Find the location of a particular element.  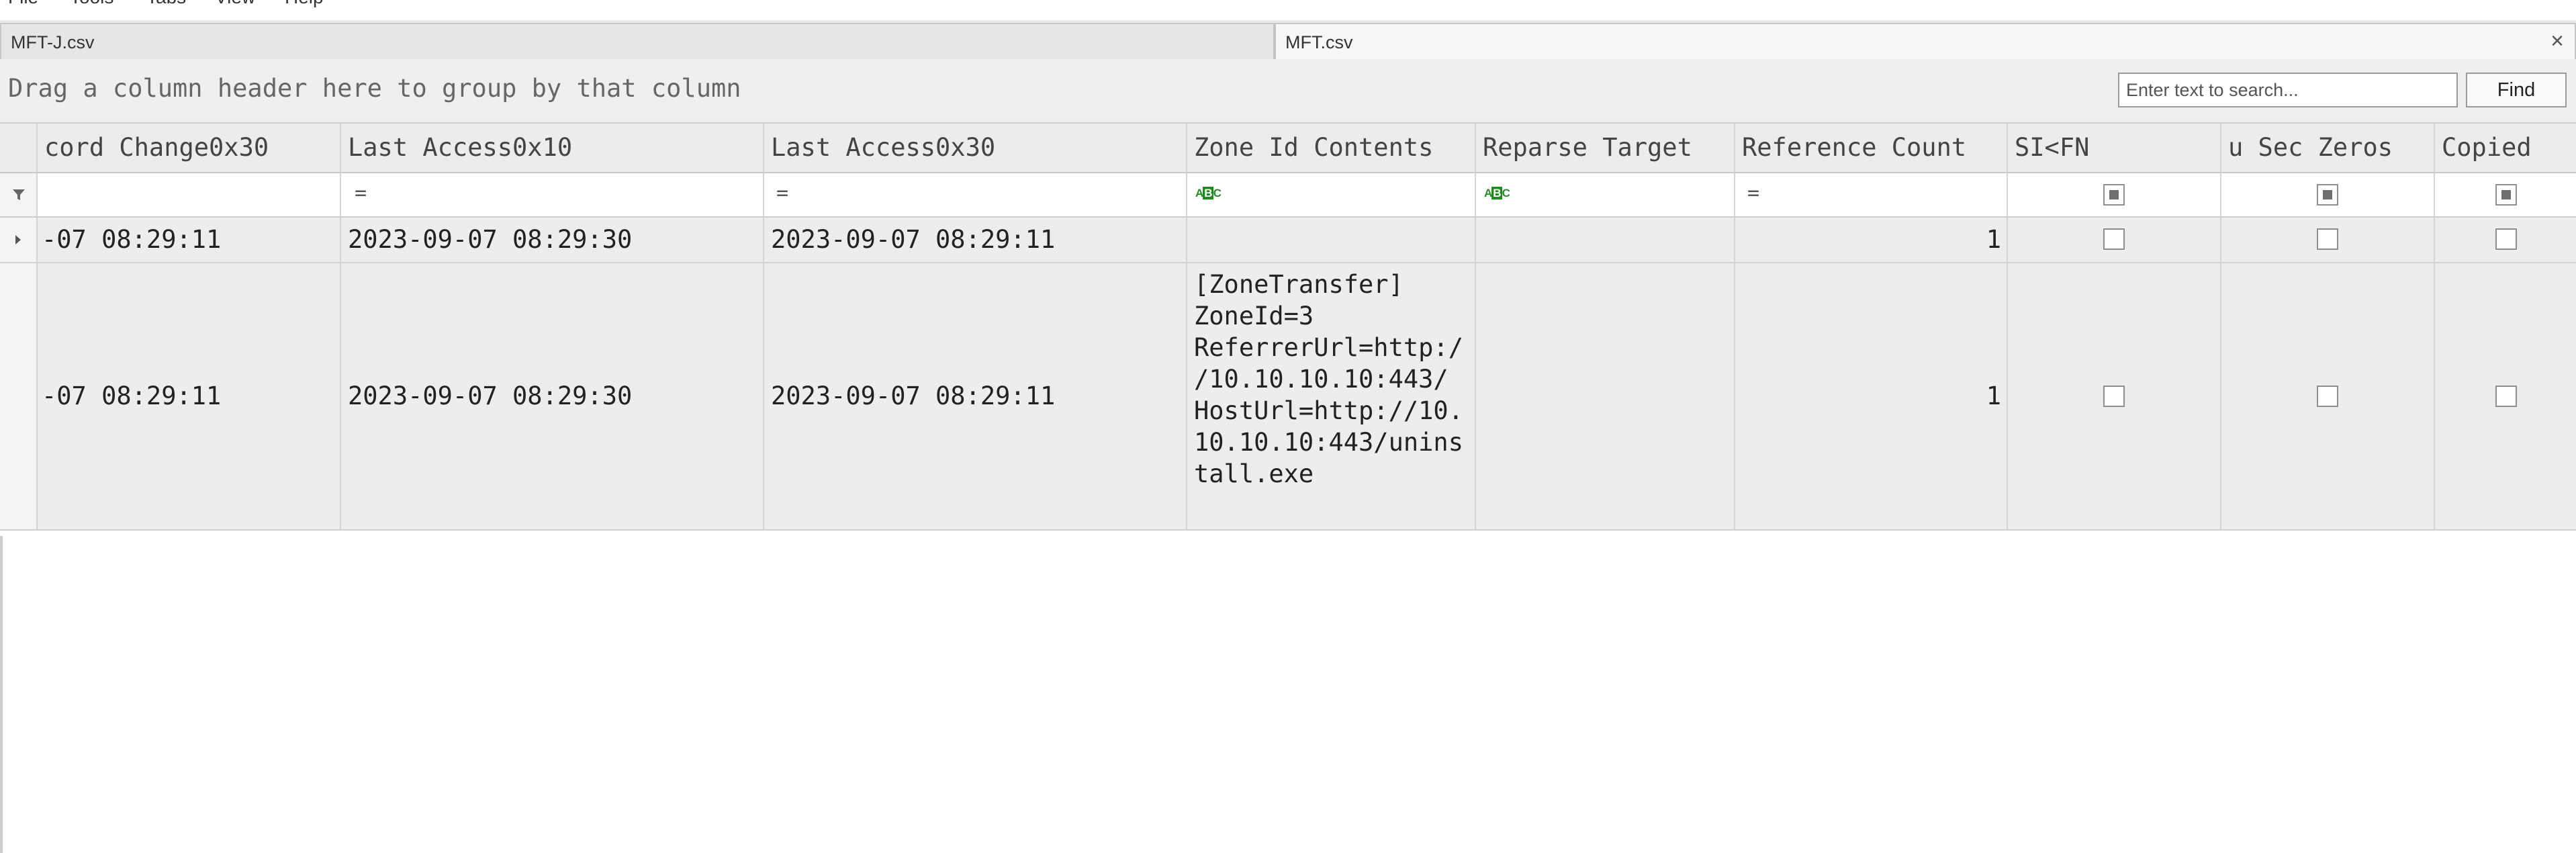

column-header-u-sec-zeros: u Sec Zeros is located at coordinates (2328, 148).